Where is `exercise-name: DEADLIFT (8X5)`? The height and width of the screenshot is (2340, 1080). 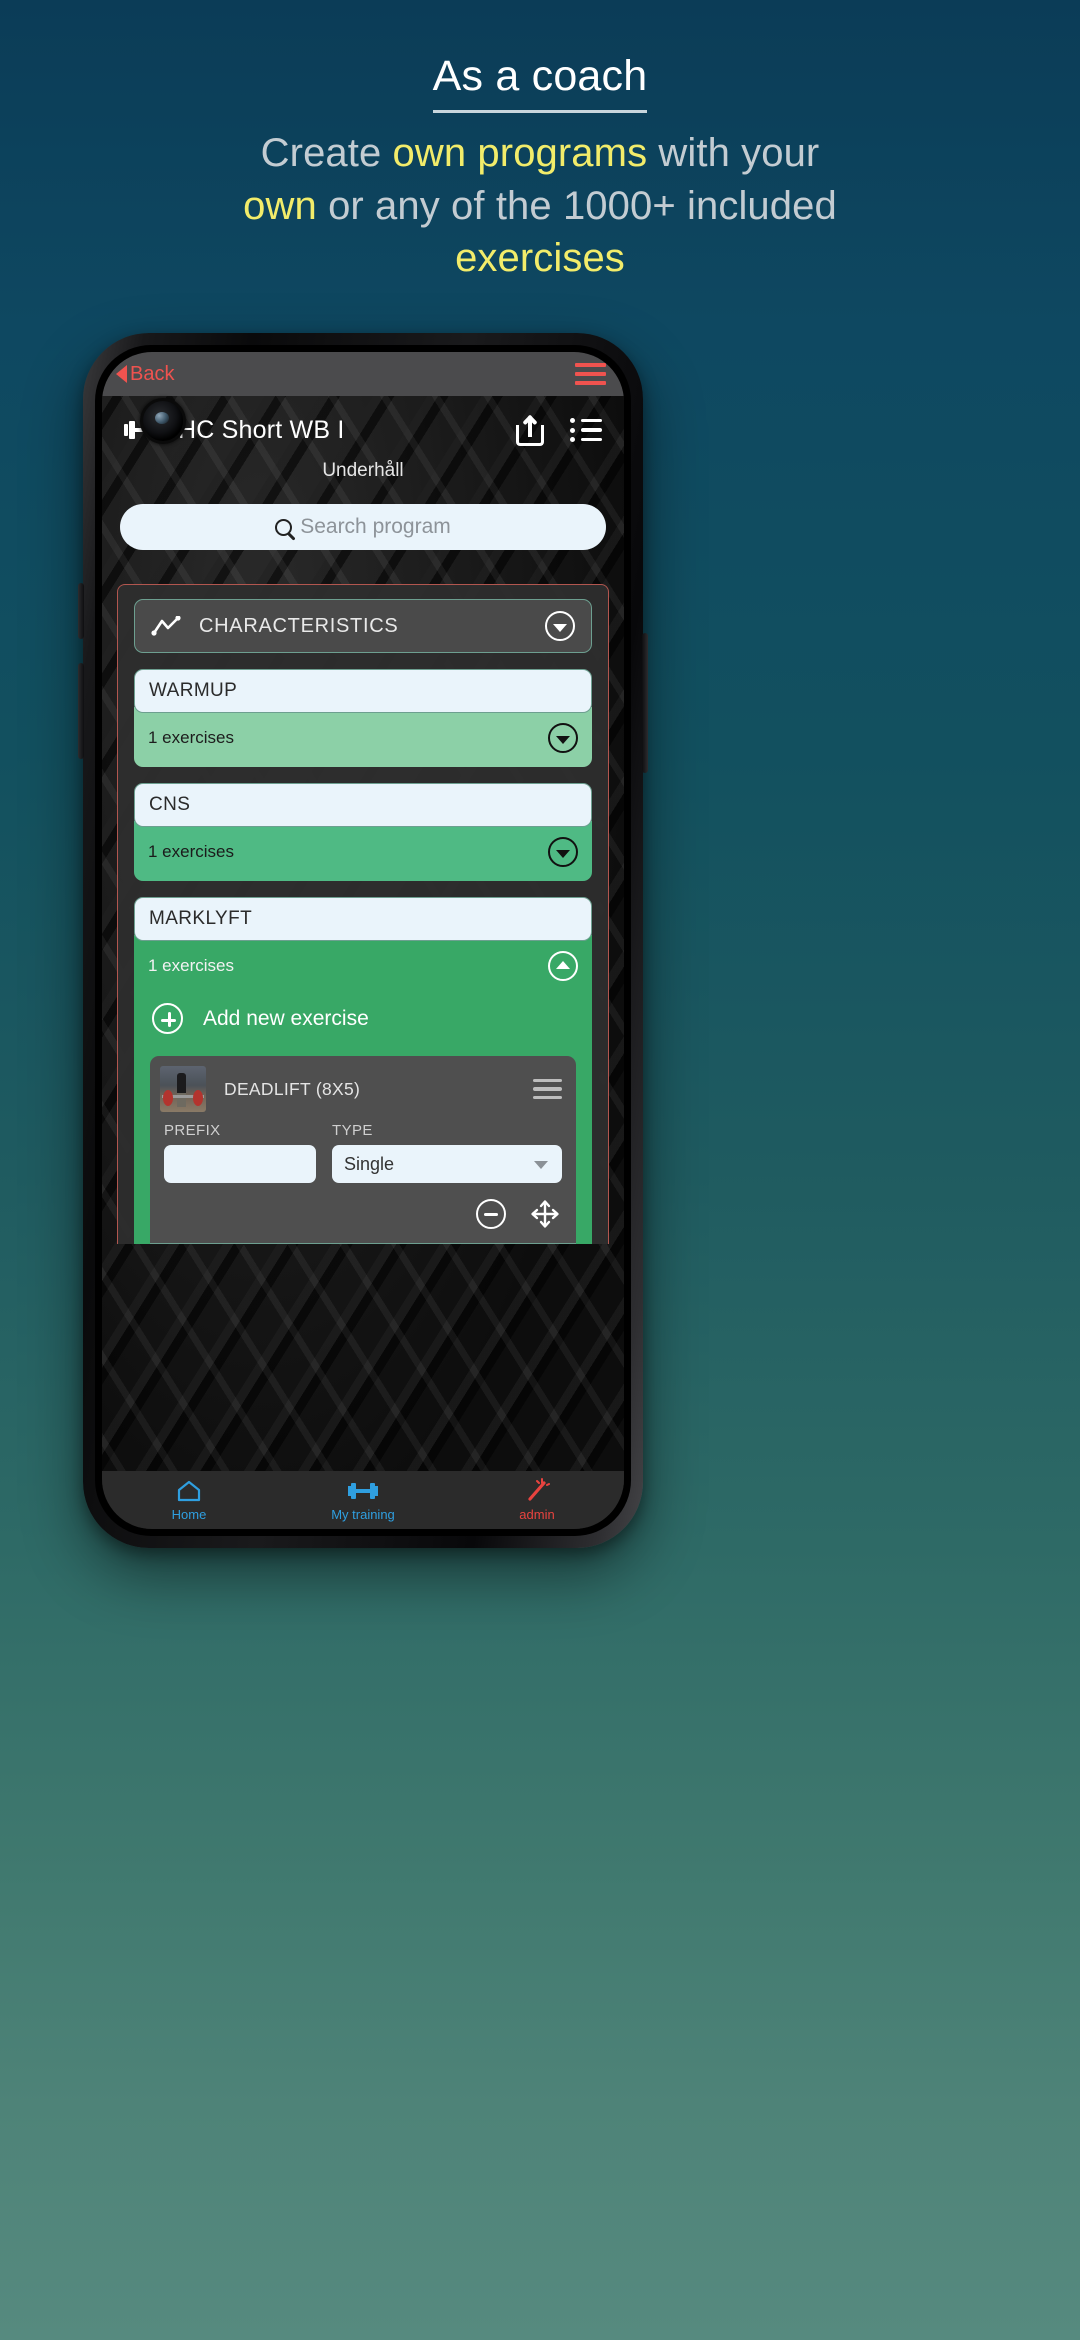 exercise-name: DEADLIFT (8X5) is located at coordinates (292, 1088).